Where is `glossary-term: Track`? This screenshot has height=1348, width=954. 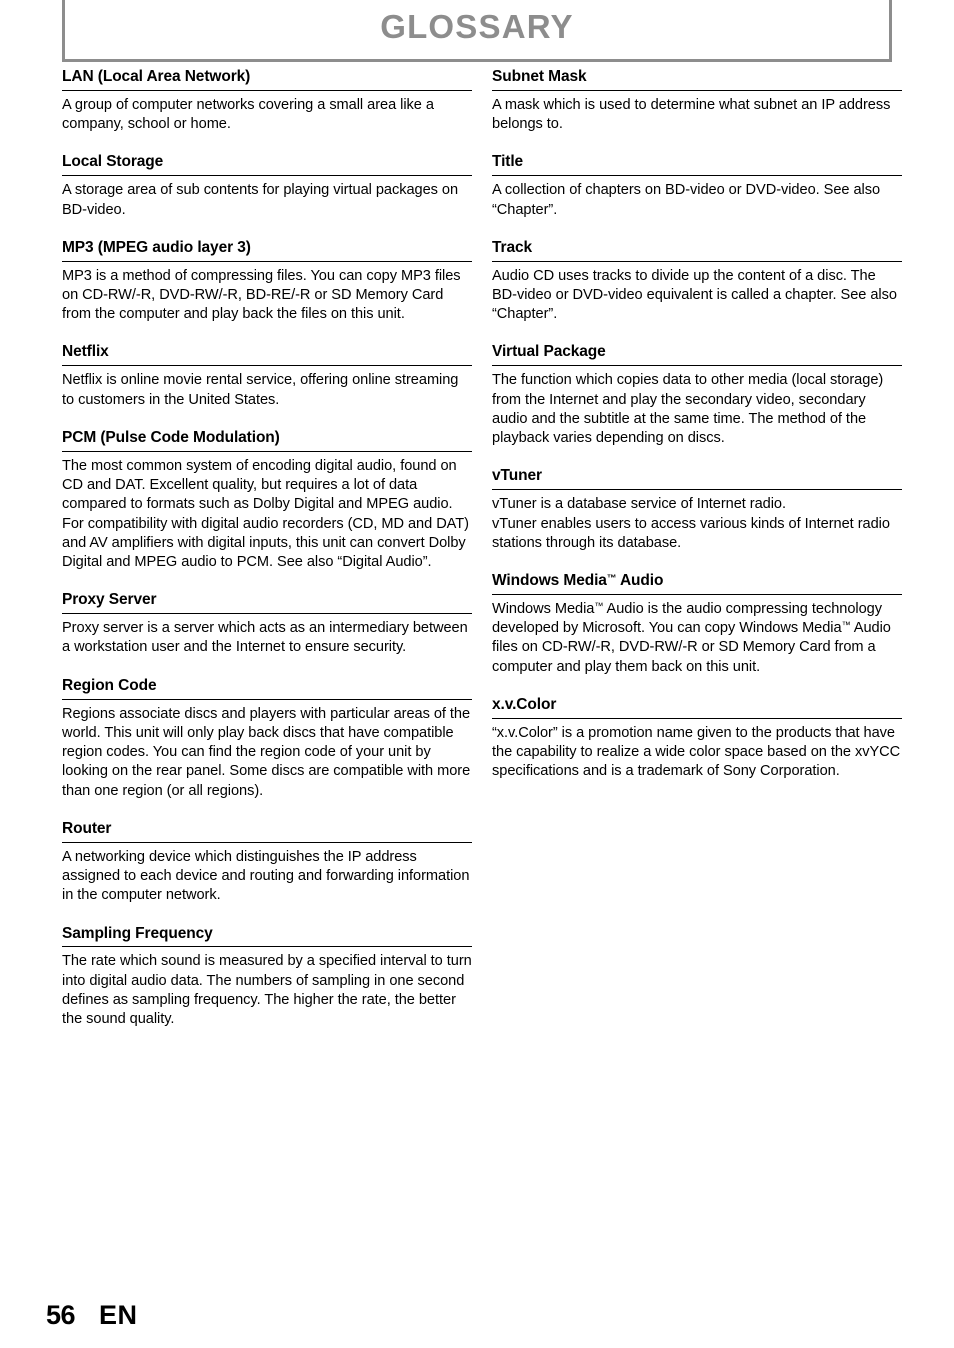
glossary-term: Track is located at coordinates (697, 250).